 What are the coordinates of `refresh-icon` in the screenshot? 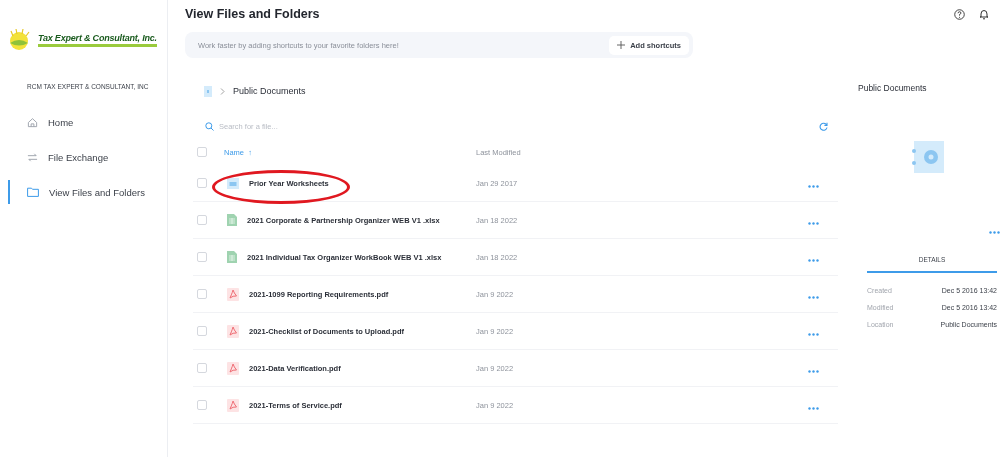 It's located at (823, 126).